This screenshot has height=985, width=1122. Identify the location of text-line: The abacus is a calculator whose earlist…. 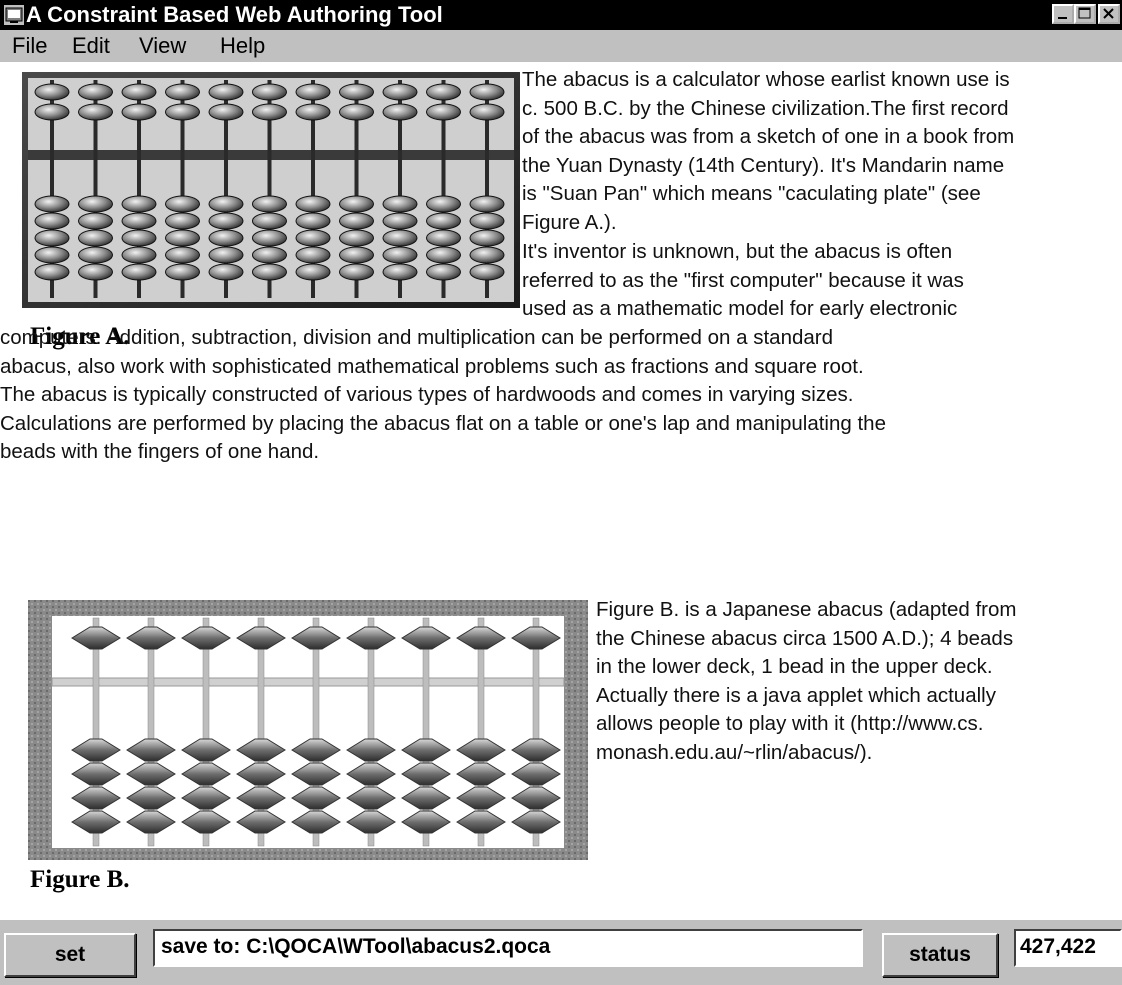
(766, 79).